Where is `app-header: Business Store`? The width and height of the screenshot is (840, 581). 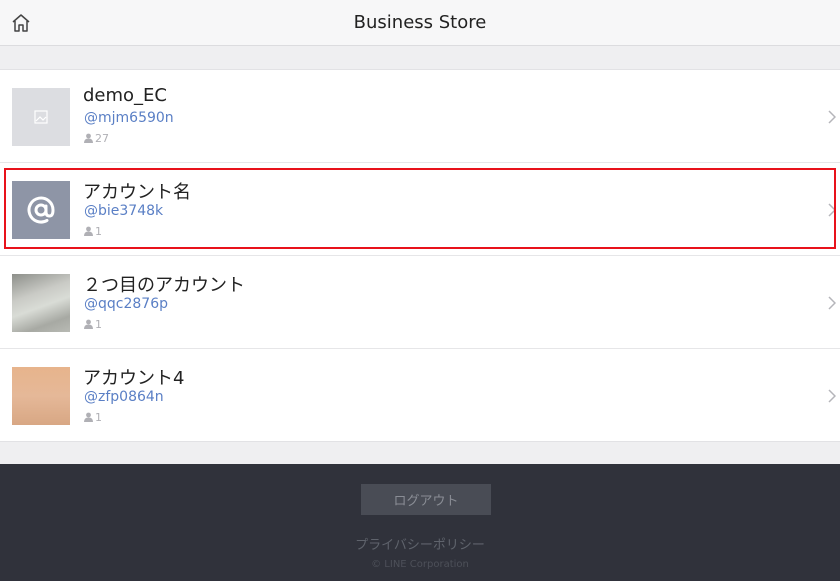
app-header: Business Store is located at coordinates (420, 23).